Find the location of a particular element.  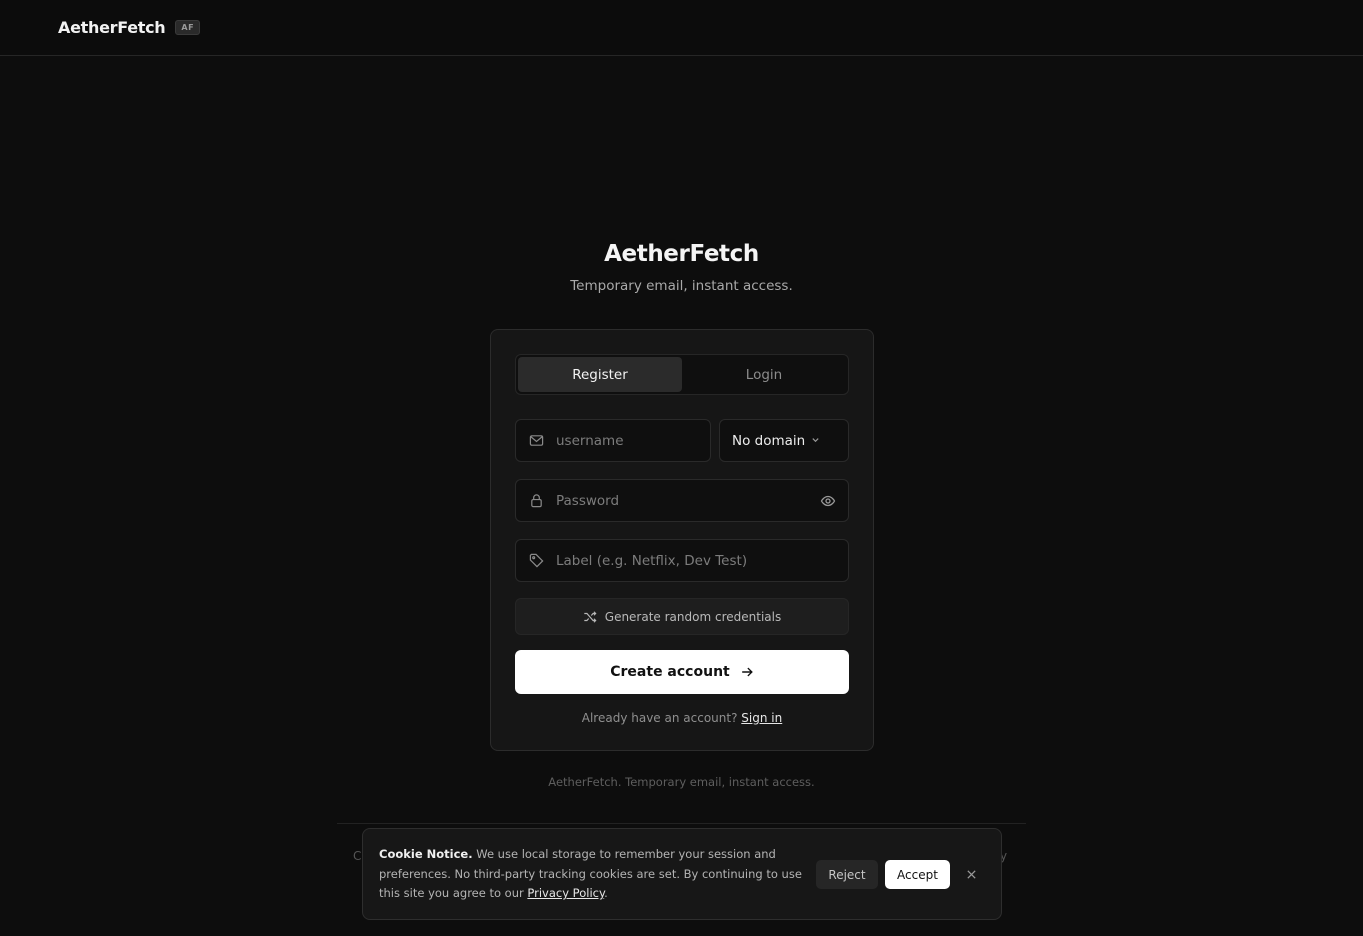

username-field is located at coordinates (613, 440).